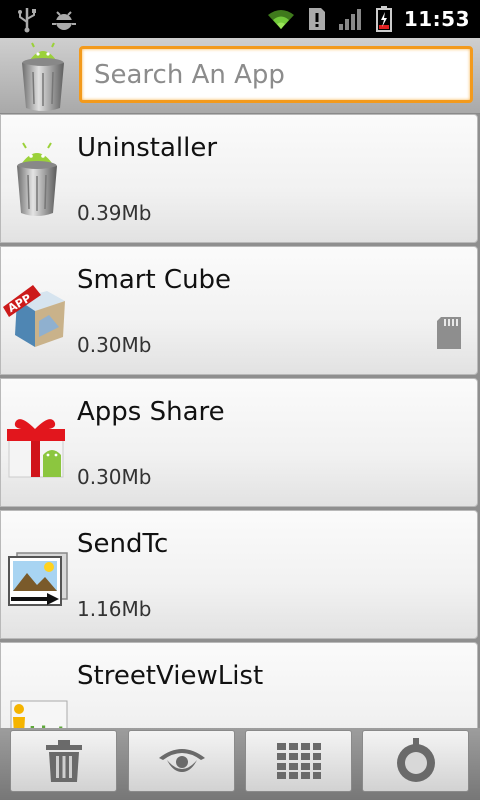  Describe the element at coordinates (280, 19) in the screenshot. I see `wifi-icon` at that location.